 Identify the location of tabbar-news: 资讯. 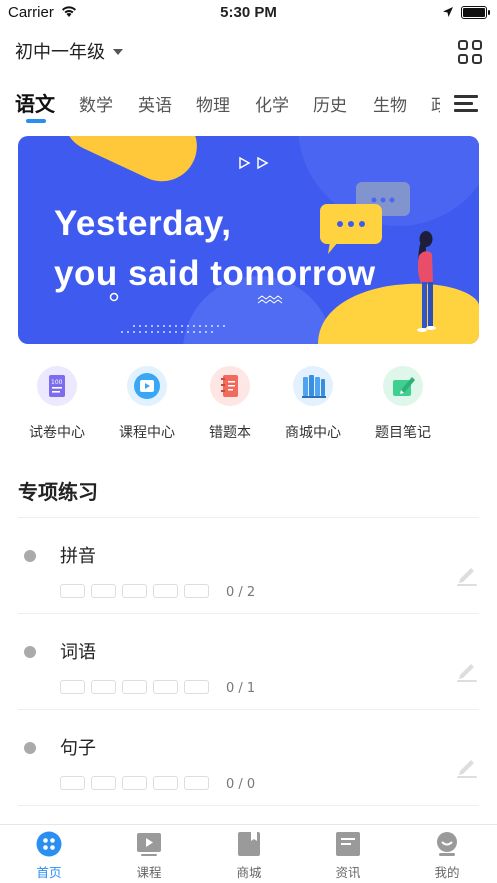
(348, 856).